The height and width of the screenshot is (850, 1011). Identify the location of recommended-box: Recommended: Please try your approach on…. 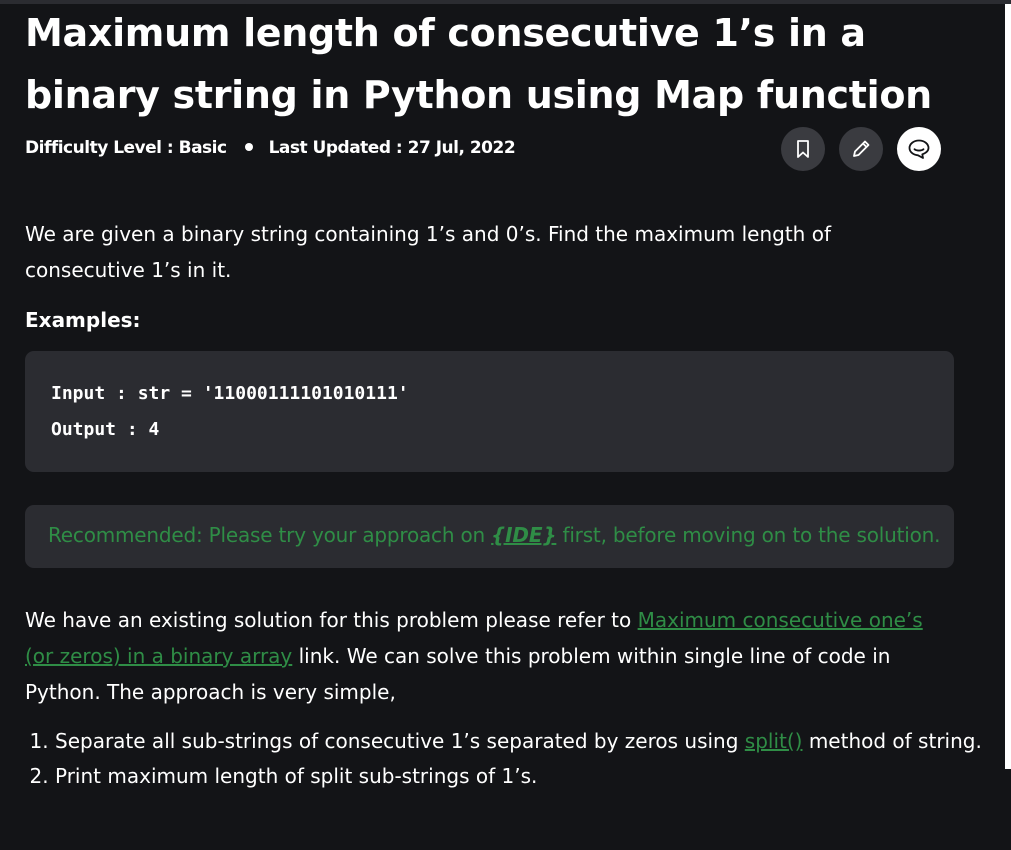
(489, 536).